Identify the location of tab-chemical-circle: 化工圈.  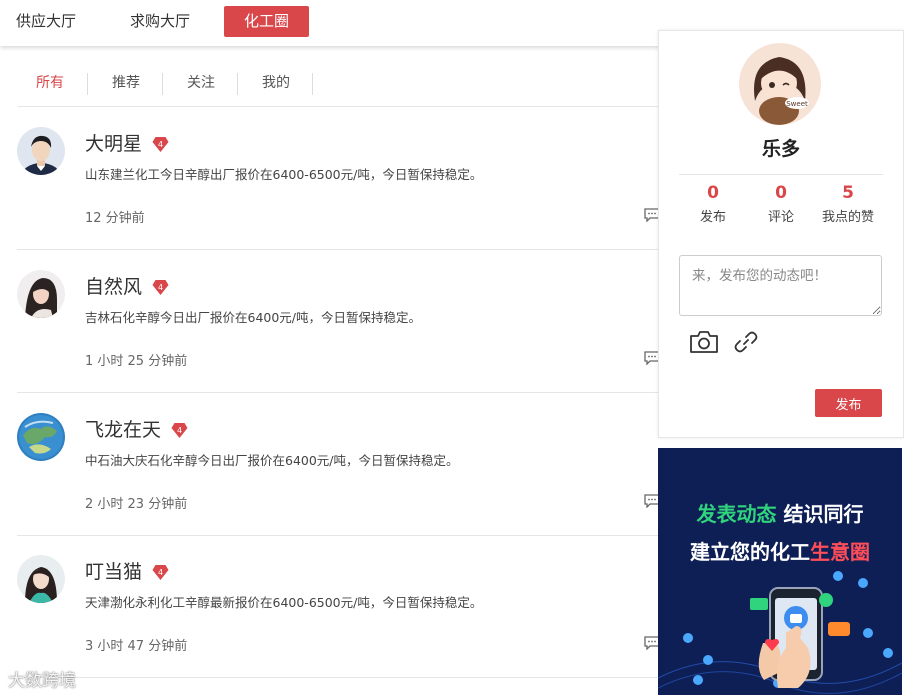
(267, 21).